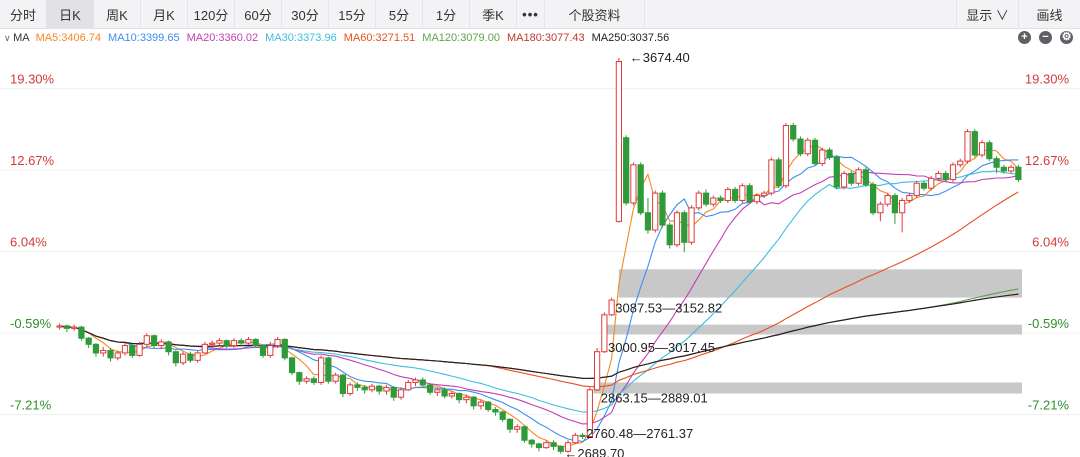 The height and width of the screenshot is (457, 1080). Describe the element at coordinates (594, 451) in the screenshot. I see `price-annotation: ←2689.70` at that location.